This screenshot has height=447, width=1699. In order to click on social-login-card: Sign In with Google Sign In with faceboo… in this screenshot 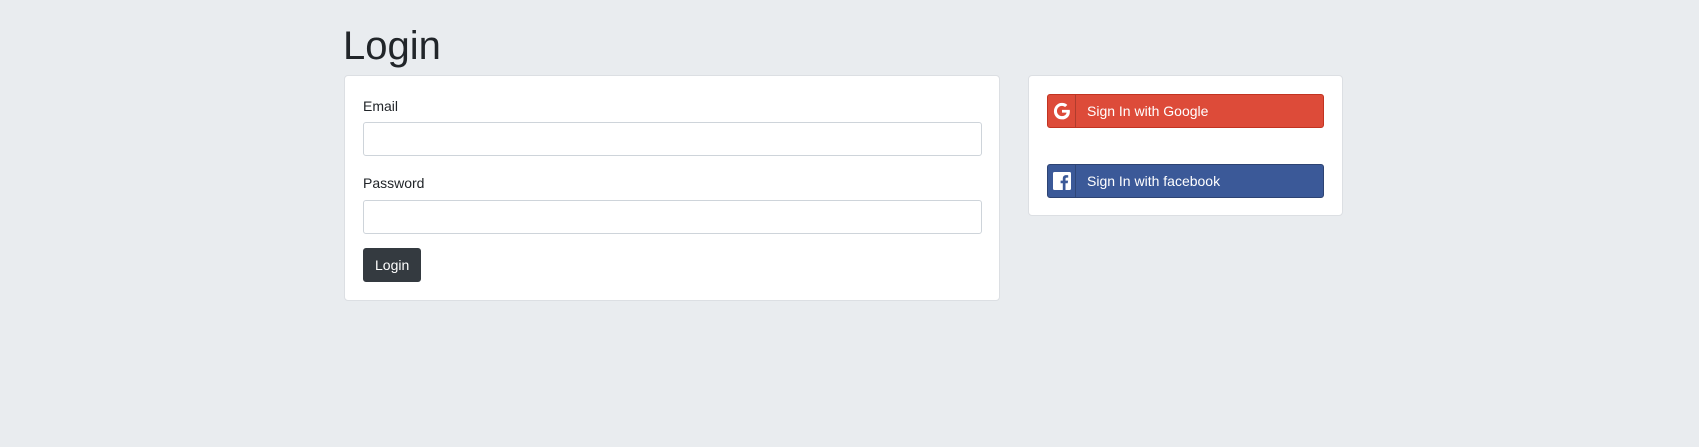, I will do `click(1185, 145)`.